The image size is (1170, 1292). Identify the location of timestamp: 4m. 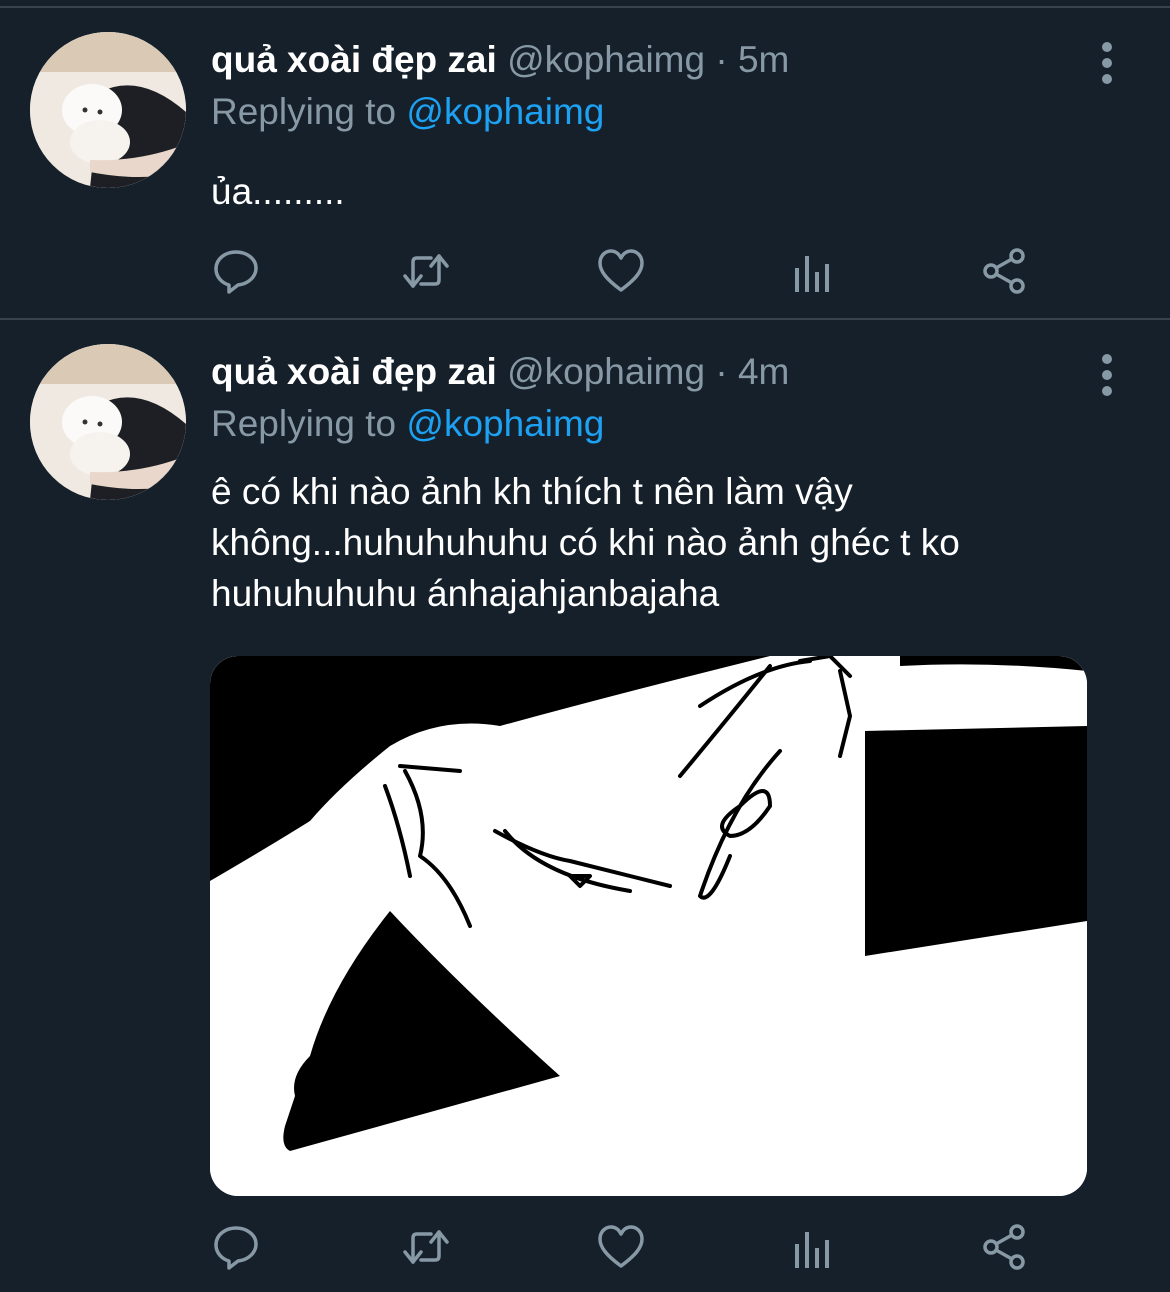
(763, 371).